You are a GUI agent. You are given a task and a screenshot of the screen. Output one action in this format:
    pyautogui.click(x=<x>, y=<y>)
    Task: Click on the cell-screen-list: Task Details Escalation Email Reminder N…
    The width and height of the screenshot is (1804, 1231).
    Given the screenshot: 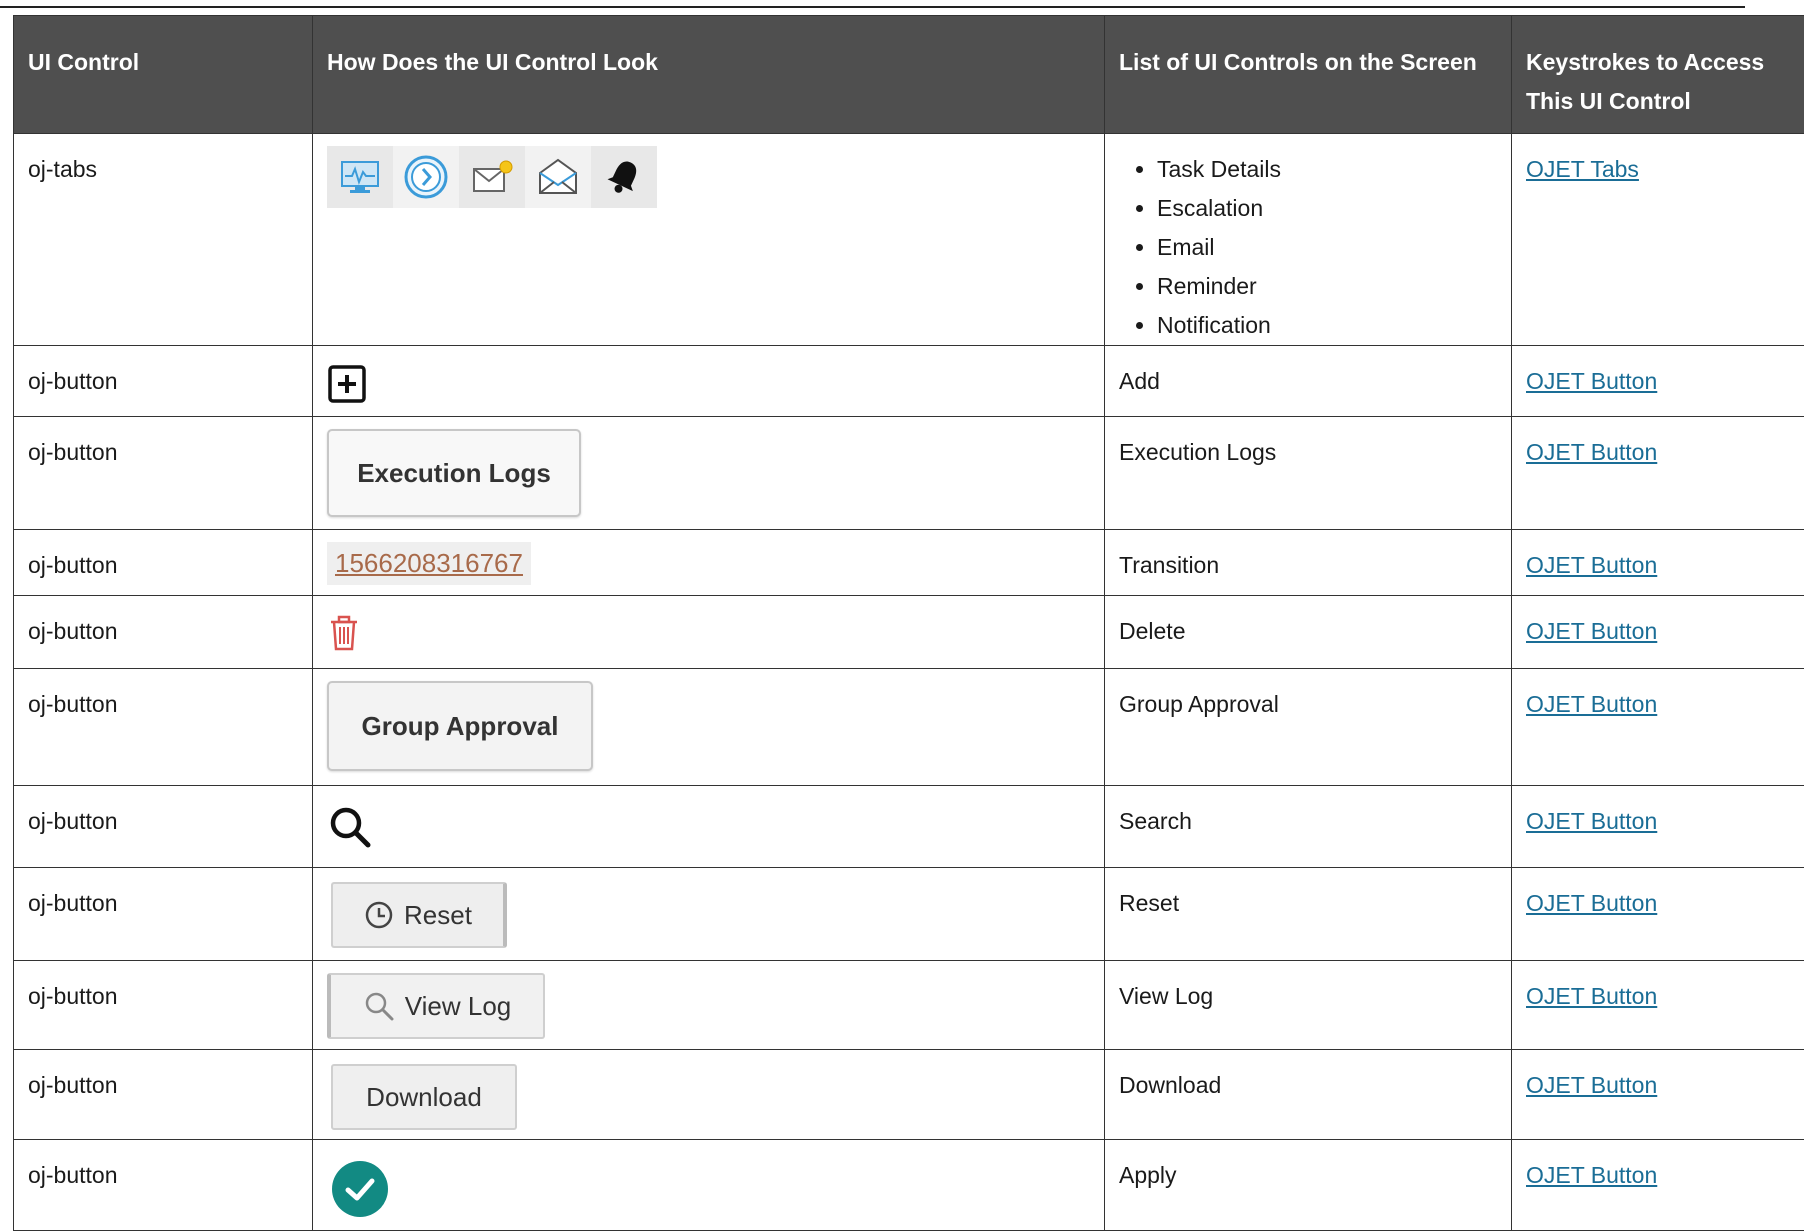 What is the action you would take?
    pyautogui.click(x=1308, y=240)
    